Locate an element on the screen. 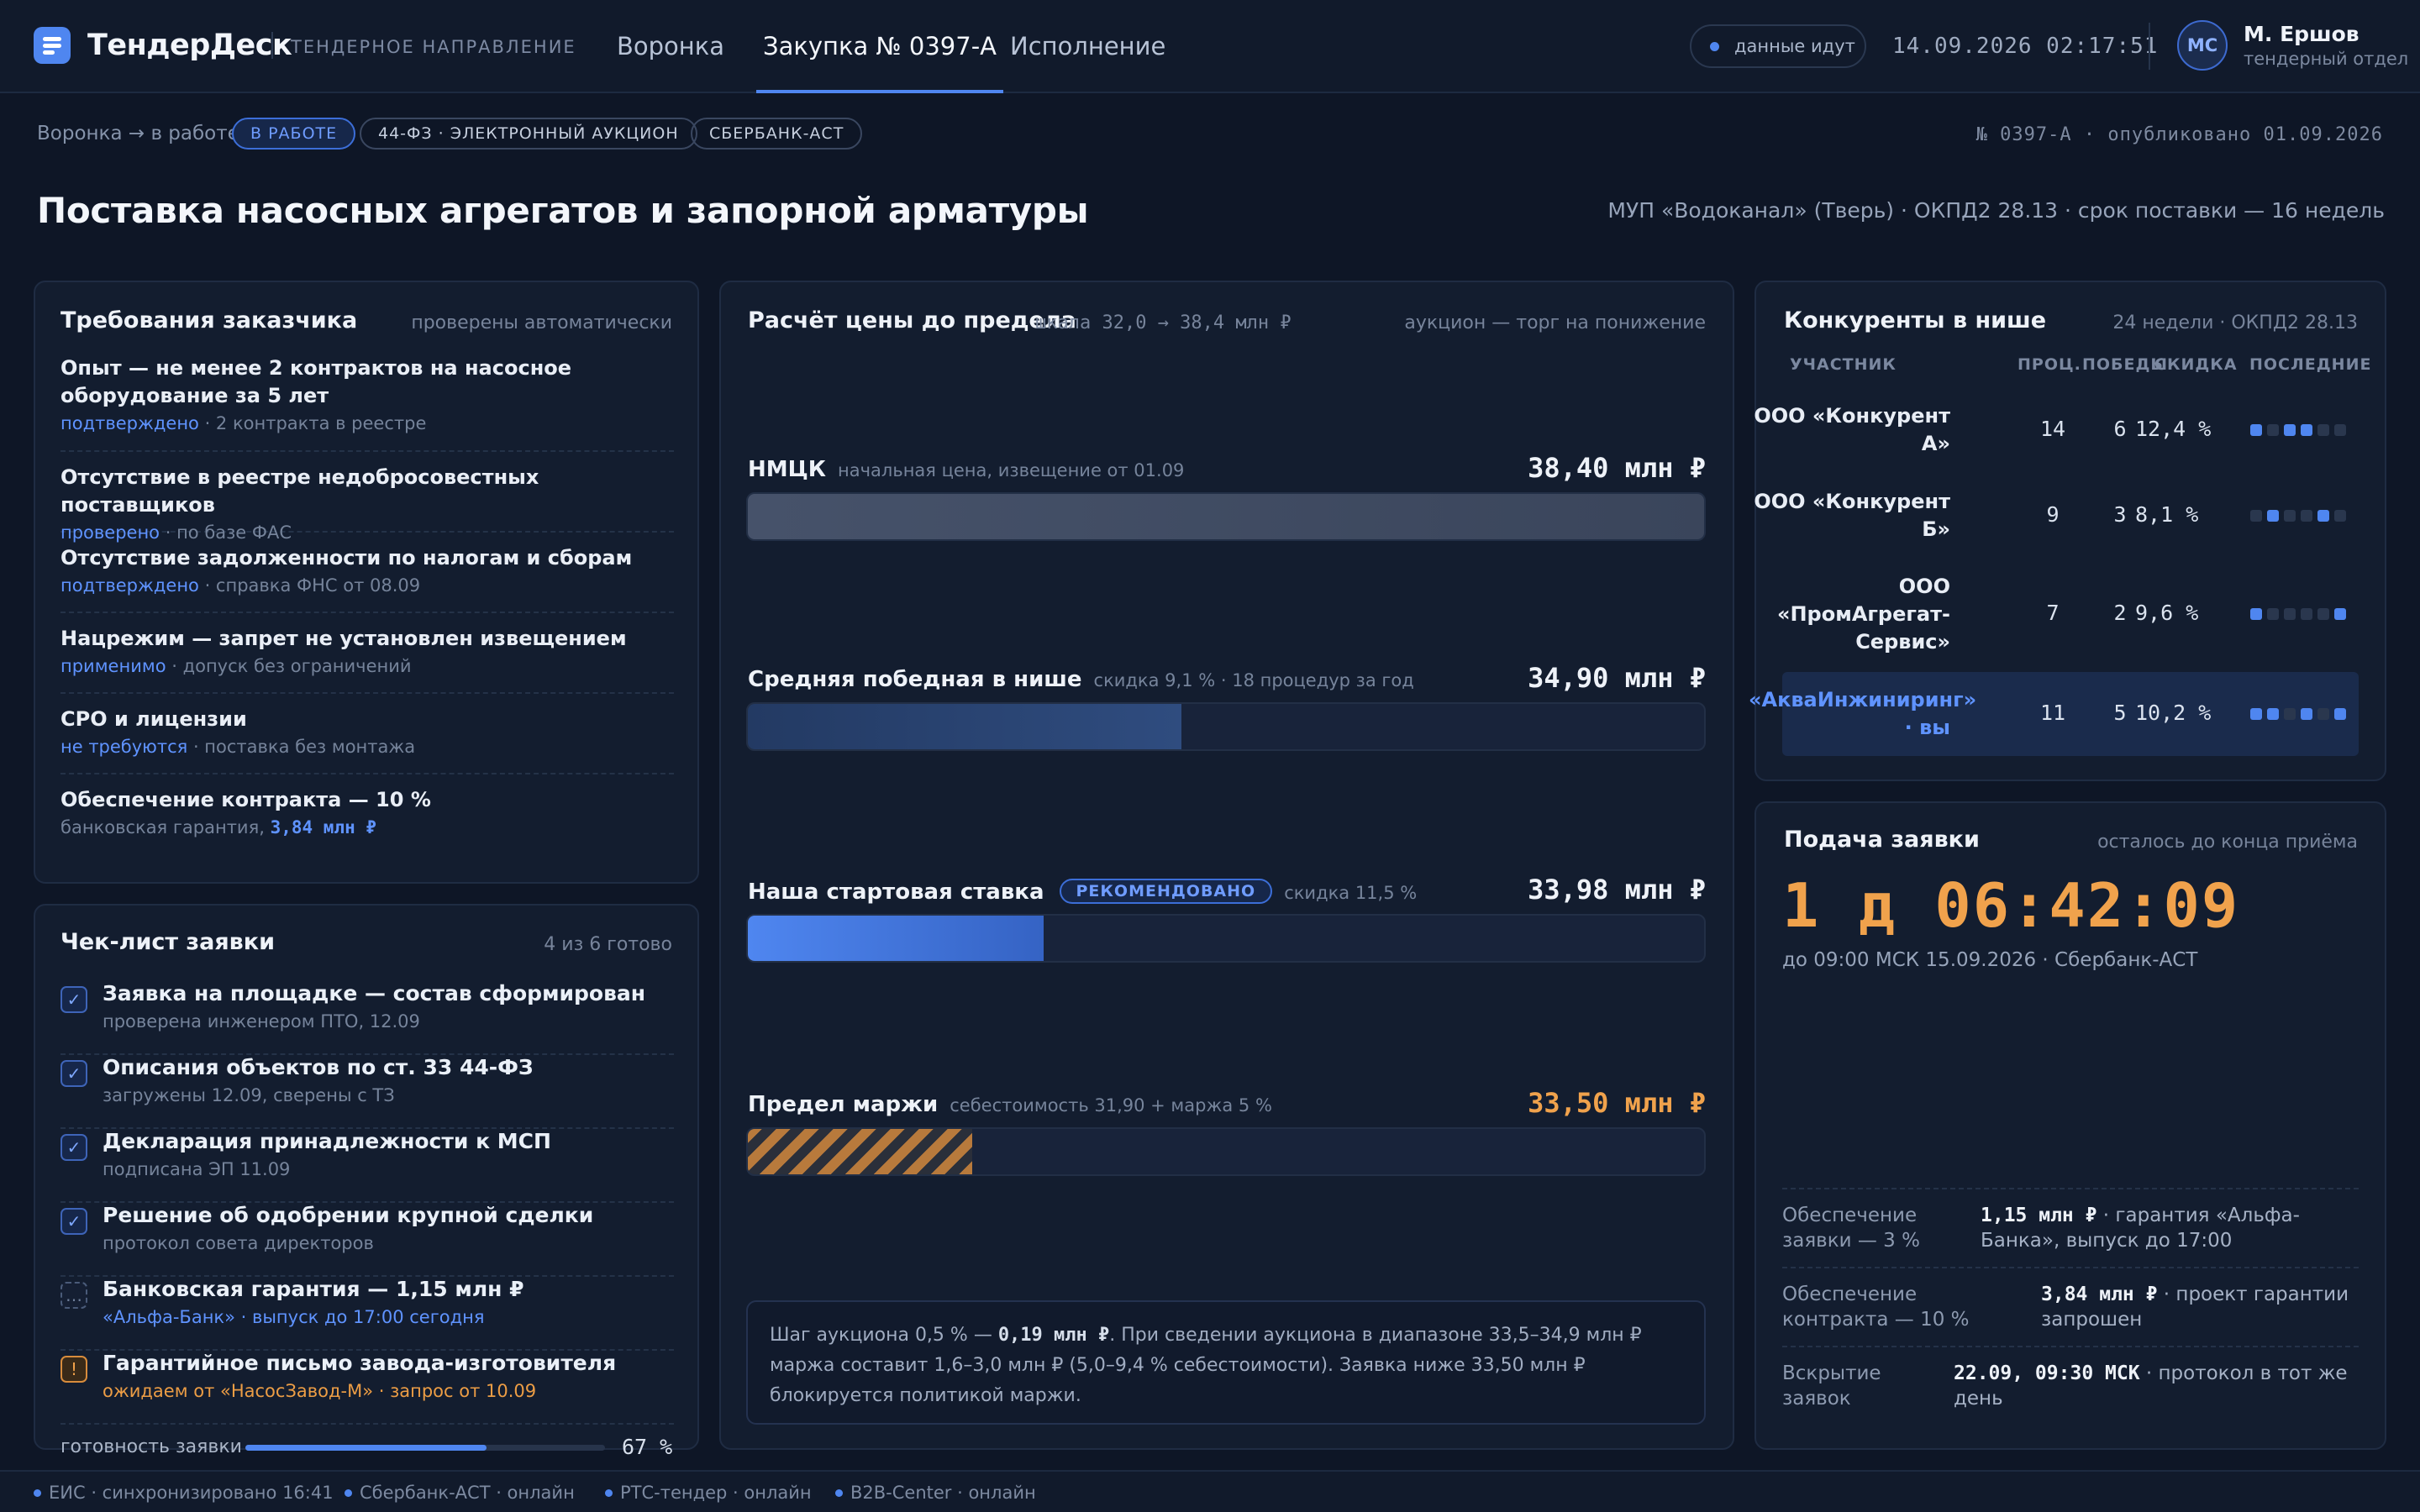 The width and height of the screenshot is (2420, 1512). competitor-name: ООО «ПромАгрегат-Сервис» is located at coordinates (1863, 614).